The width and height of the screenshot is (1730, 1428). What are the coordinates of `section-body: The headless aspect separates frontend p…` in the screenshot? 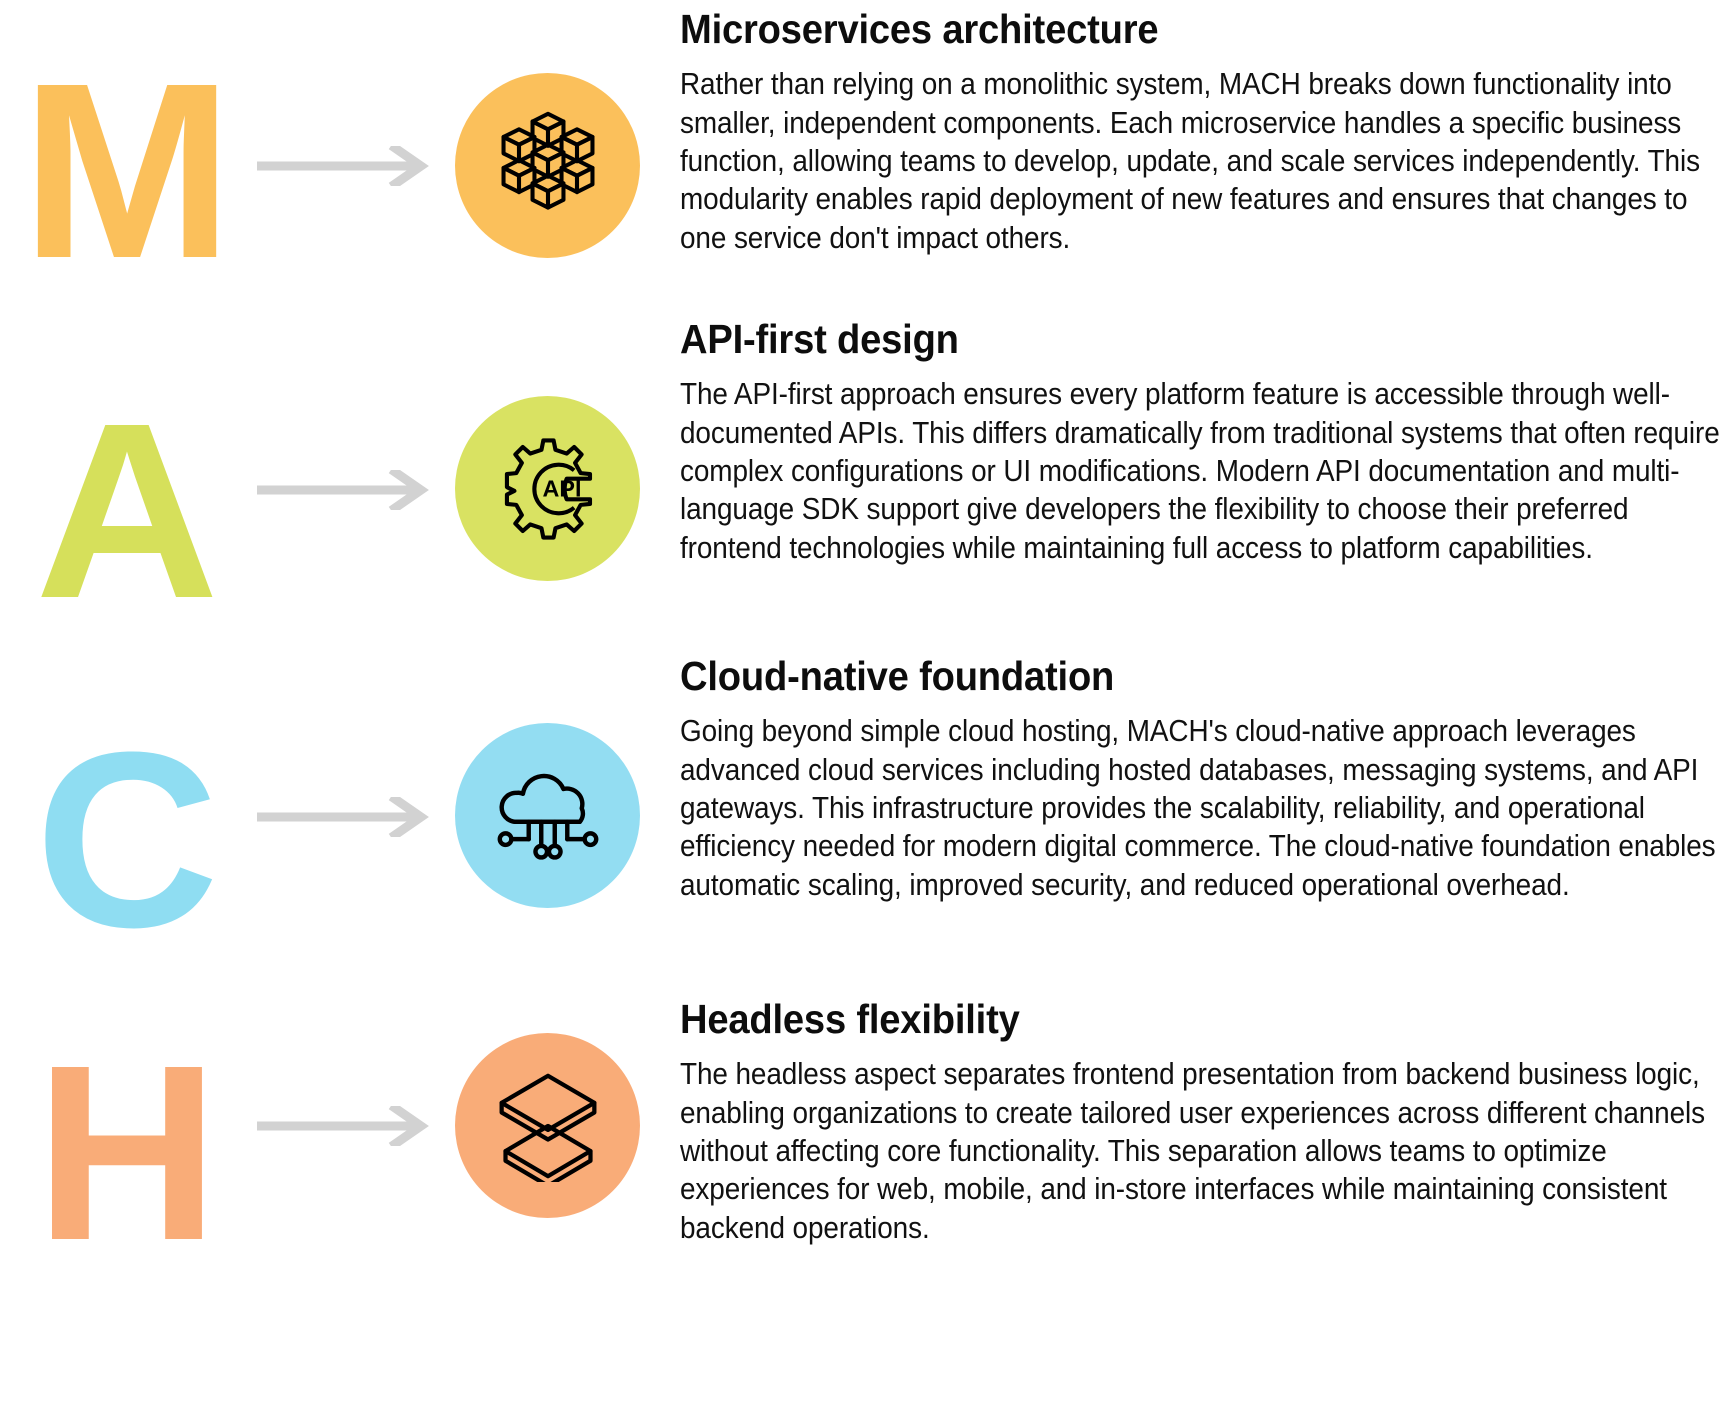 It's located at (1193, 1151).